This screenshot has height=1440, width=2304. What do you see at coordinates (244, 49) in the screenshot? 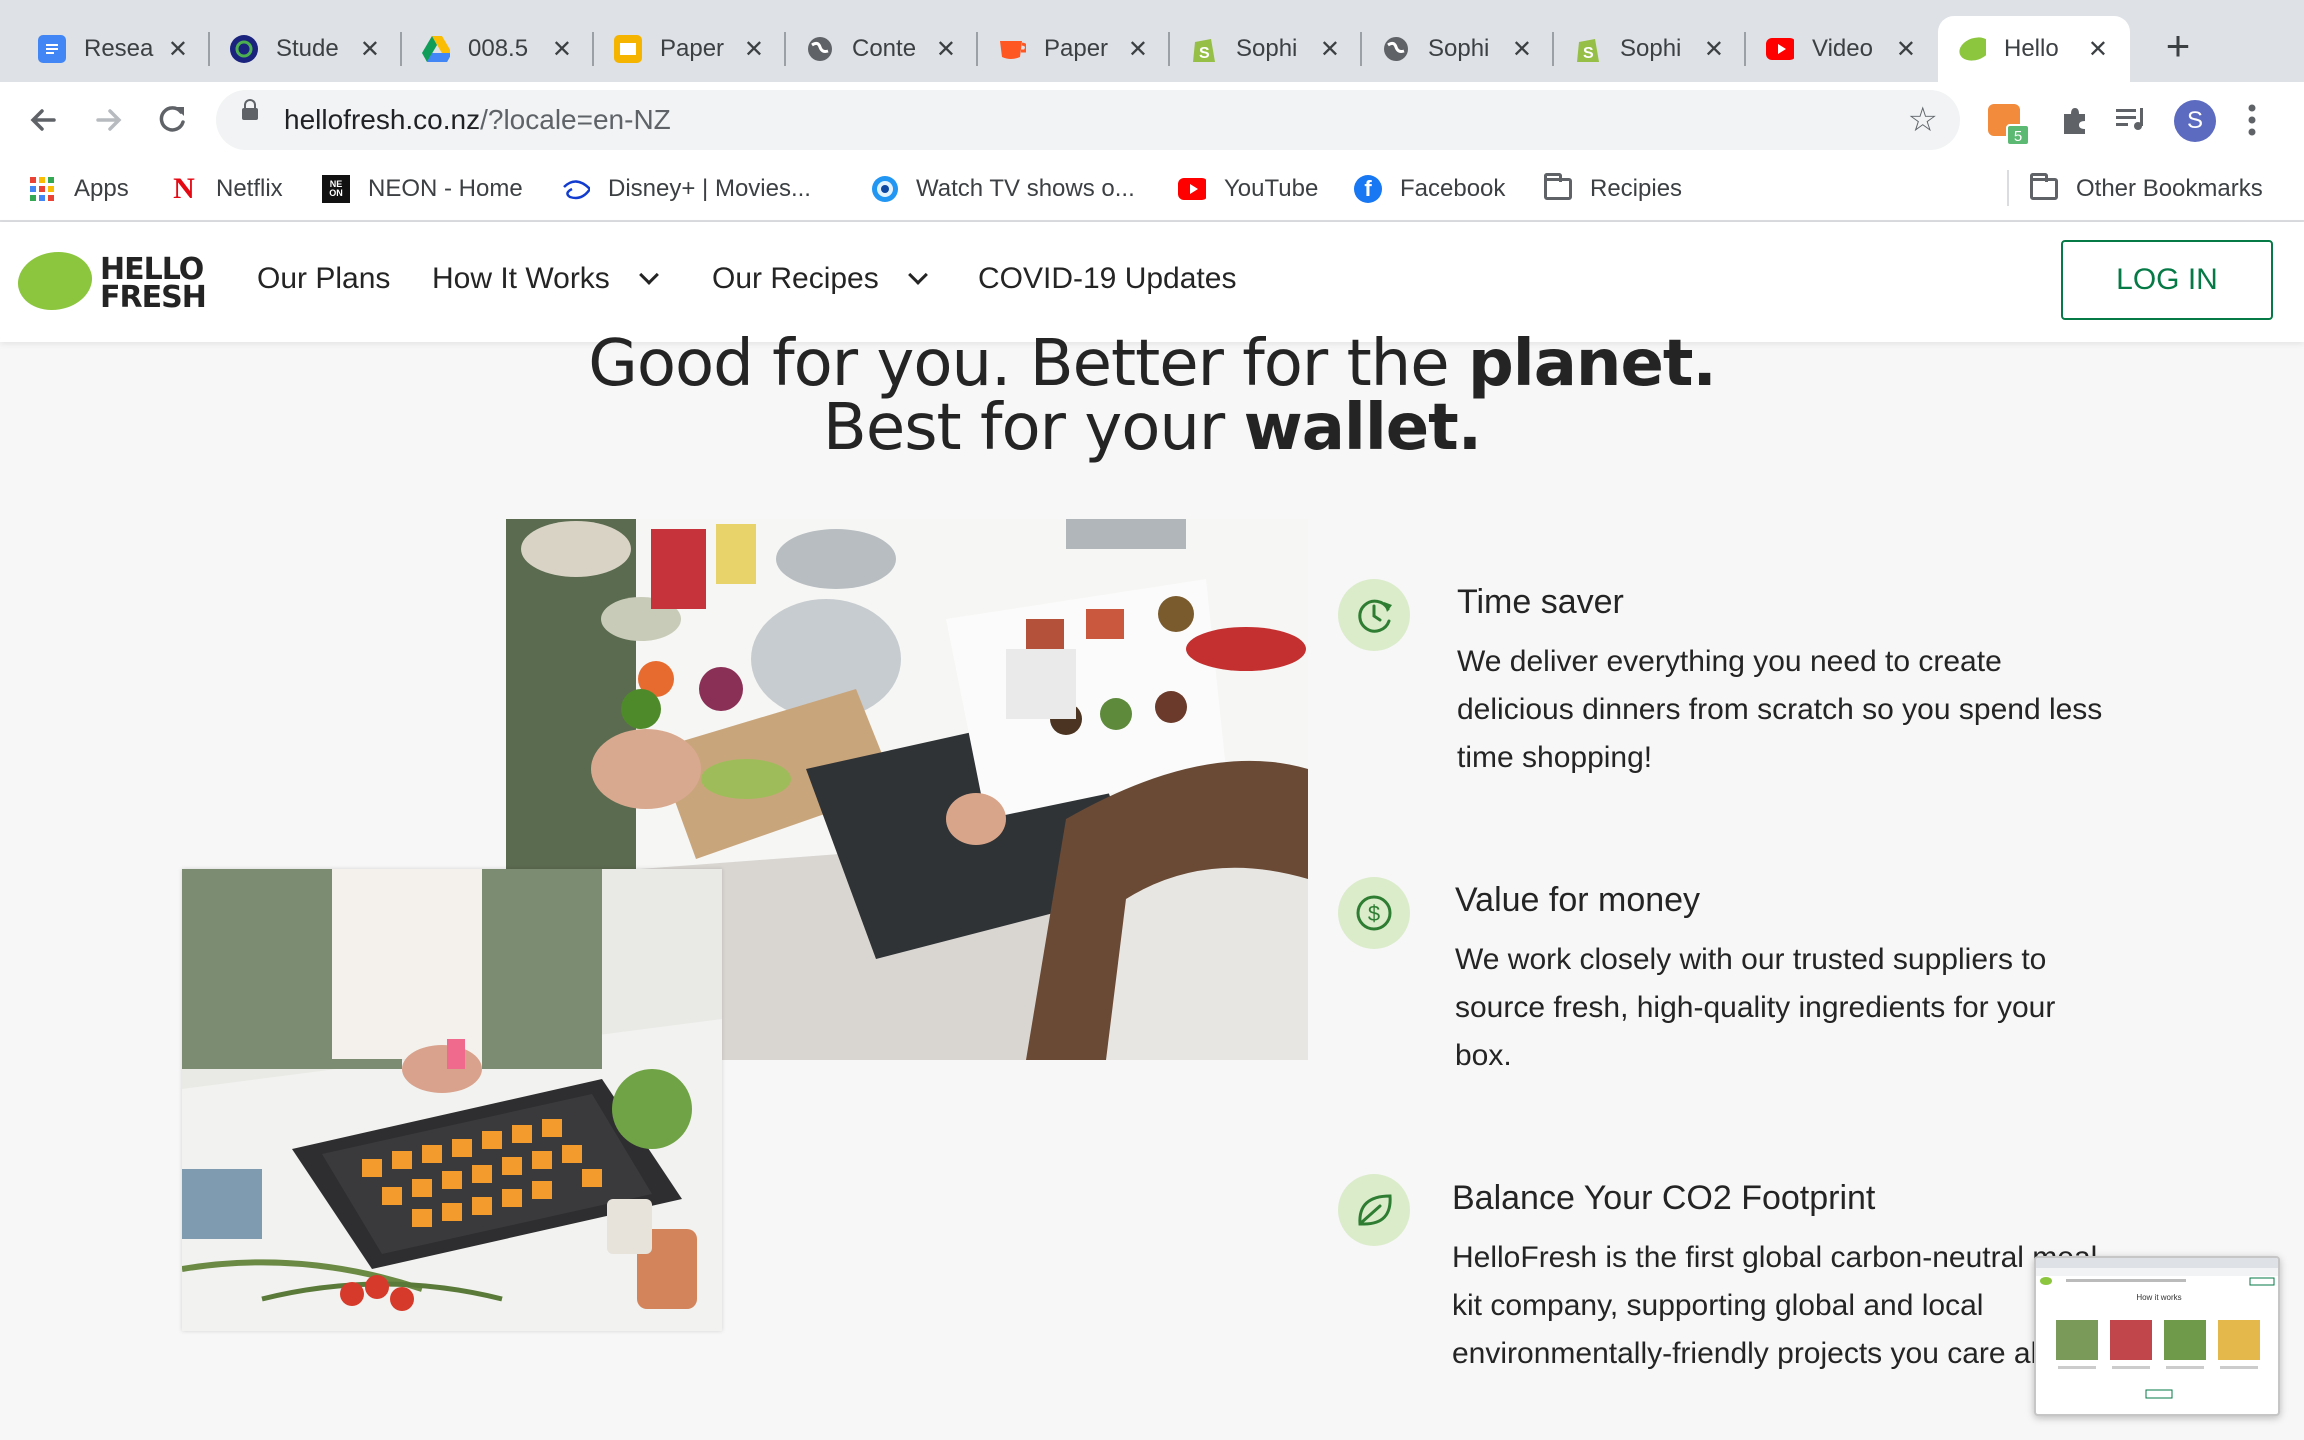
I see `student-portal-icon` at bounding box center [244, 49].